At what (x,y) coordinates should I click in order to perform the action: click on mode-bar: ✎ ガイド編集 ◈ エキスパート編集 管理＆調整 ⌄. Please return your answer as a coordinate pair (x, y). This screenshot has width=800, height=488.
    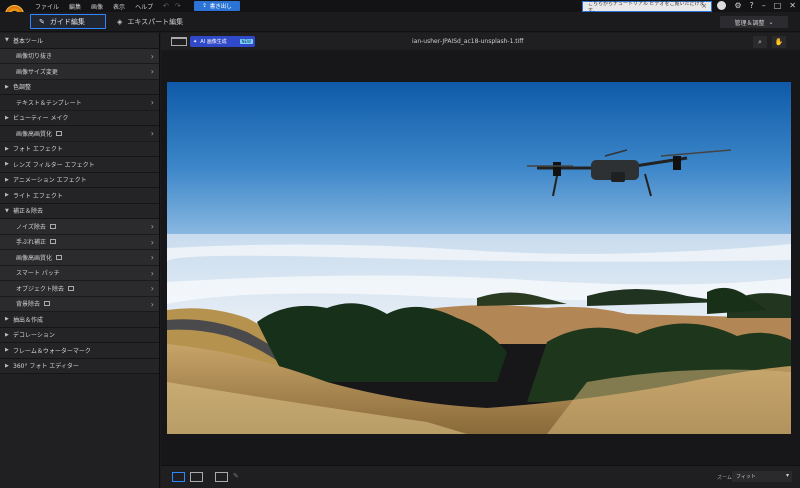
    Looking at the image, I should click on (400, 22).